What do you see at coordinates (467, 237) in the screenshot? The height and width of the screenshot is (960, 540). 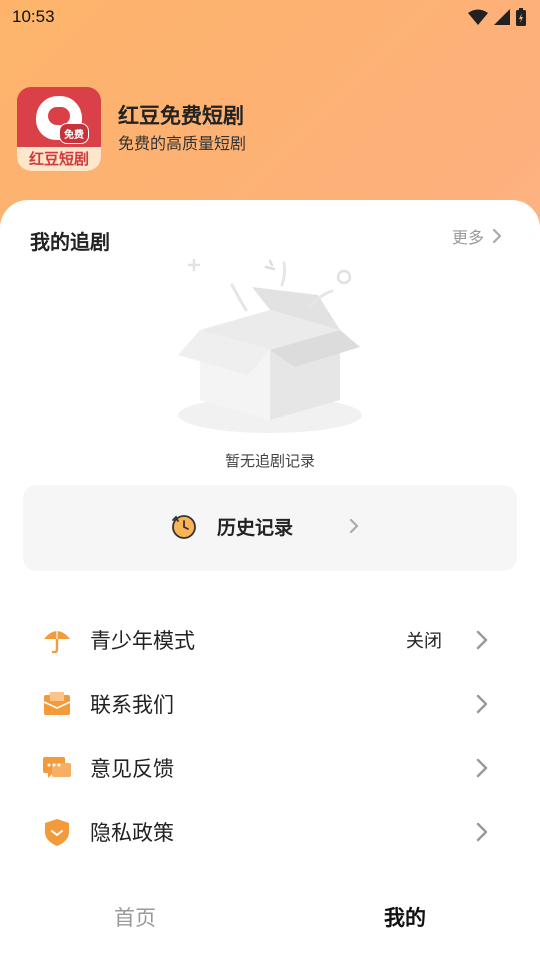 I see `more-label: 更多` at bounding box center [467, 237].